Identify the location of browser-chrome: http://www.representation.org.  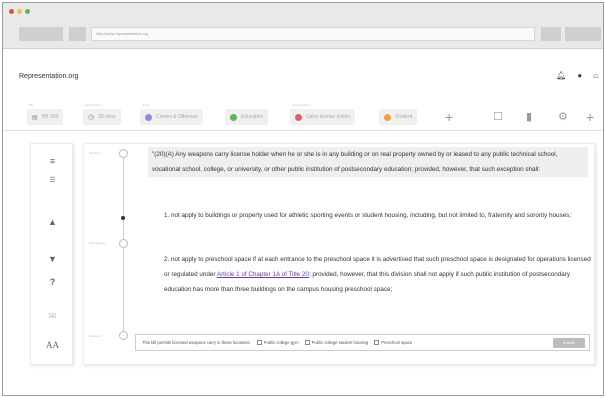
(303, 26).